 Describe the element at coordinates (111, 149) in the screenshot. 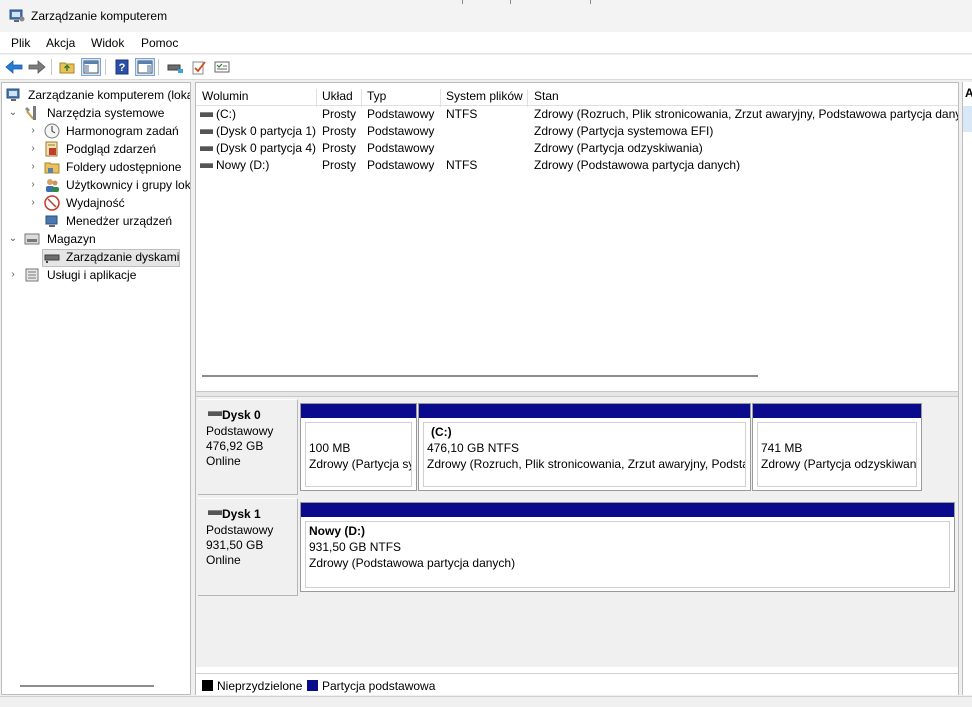

I see `tree-event-viewer-label: Podgląd zdarzeń` at that location.